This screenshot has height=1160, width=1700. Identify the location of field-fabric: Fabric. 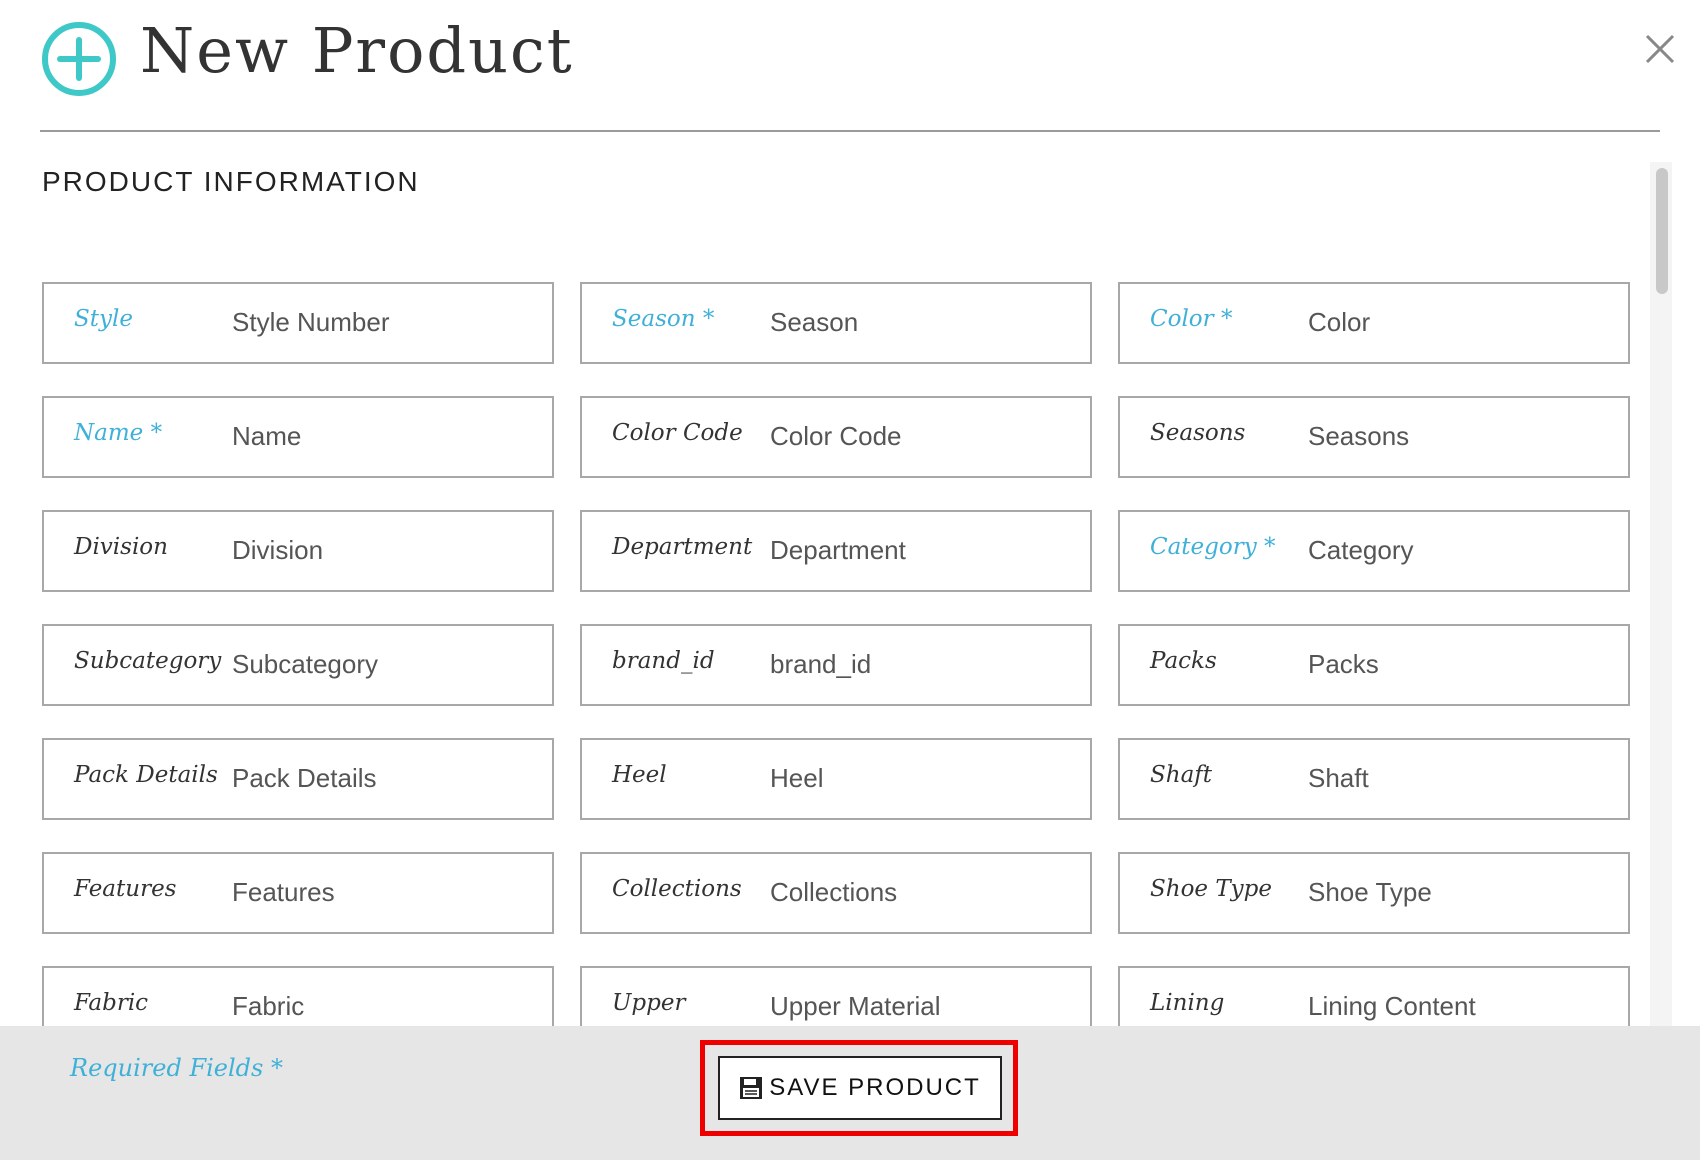
(298, 996).